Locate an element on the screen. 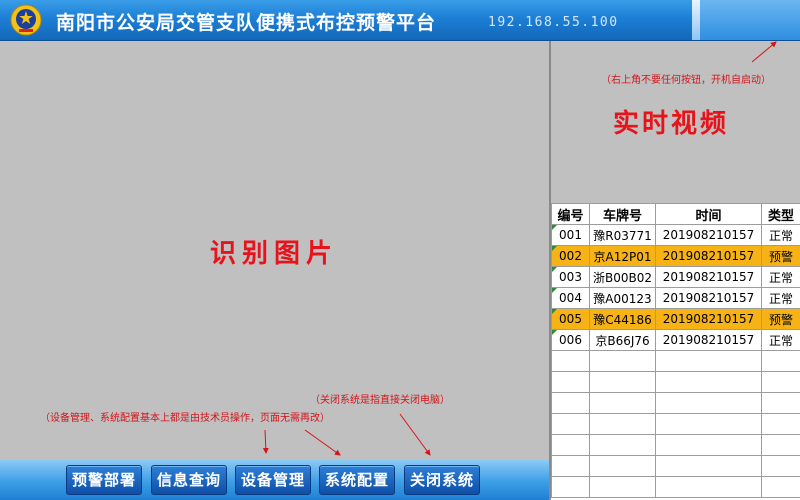  table-row: 006 京B66J76 201908210157 正常 is located at coordinates (675, 340).